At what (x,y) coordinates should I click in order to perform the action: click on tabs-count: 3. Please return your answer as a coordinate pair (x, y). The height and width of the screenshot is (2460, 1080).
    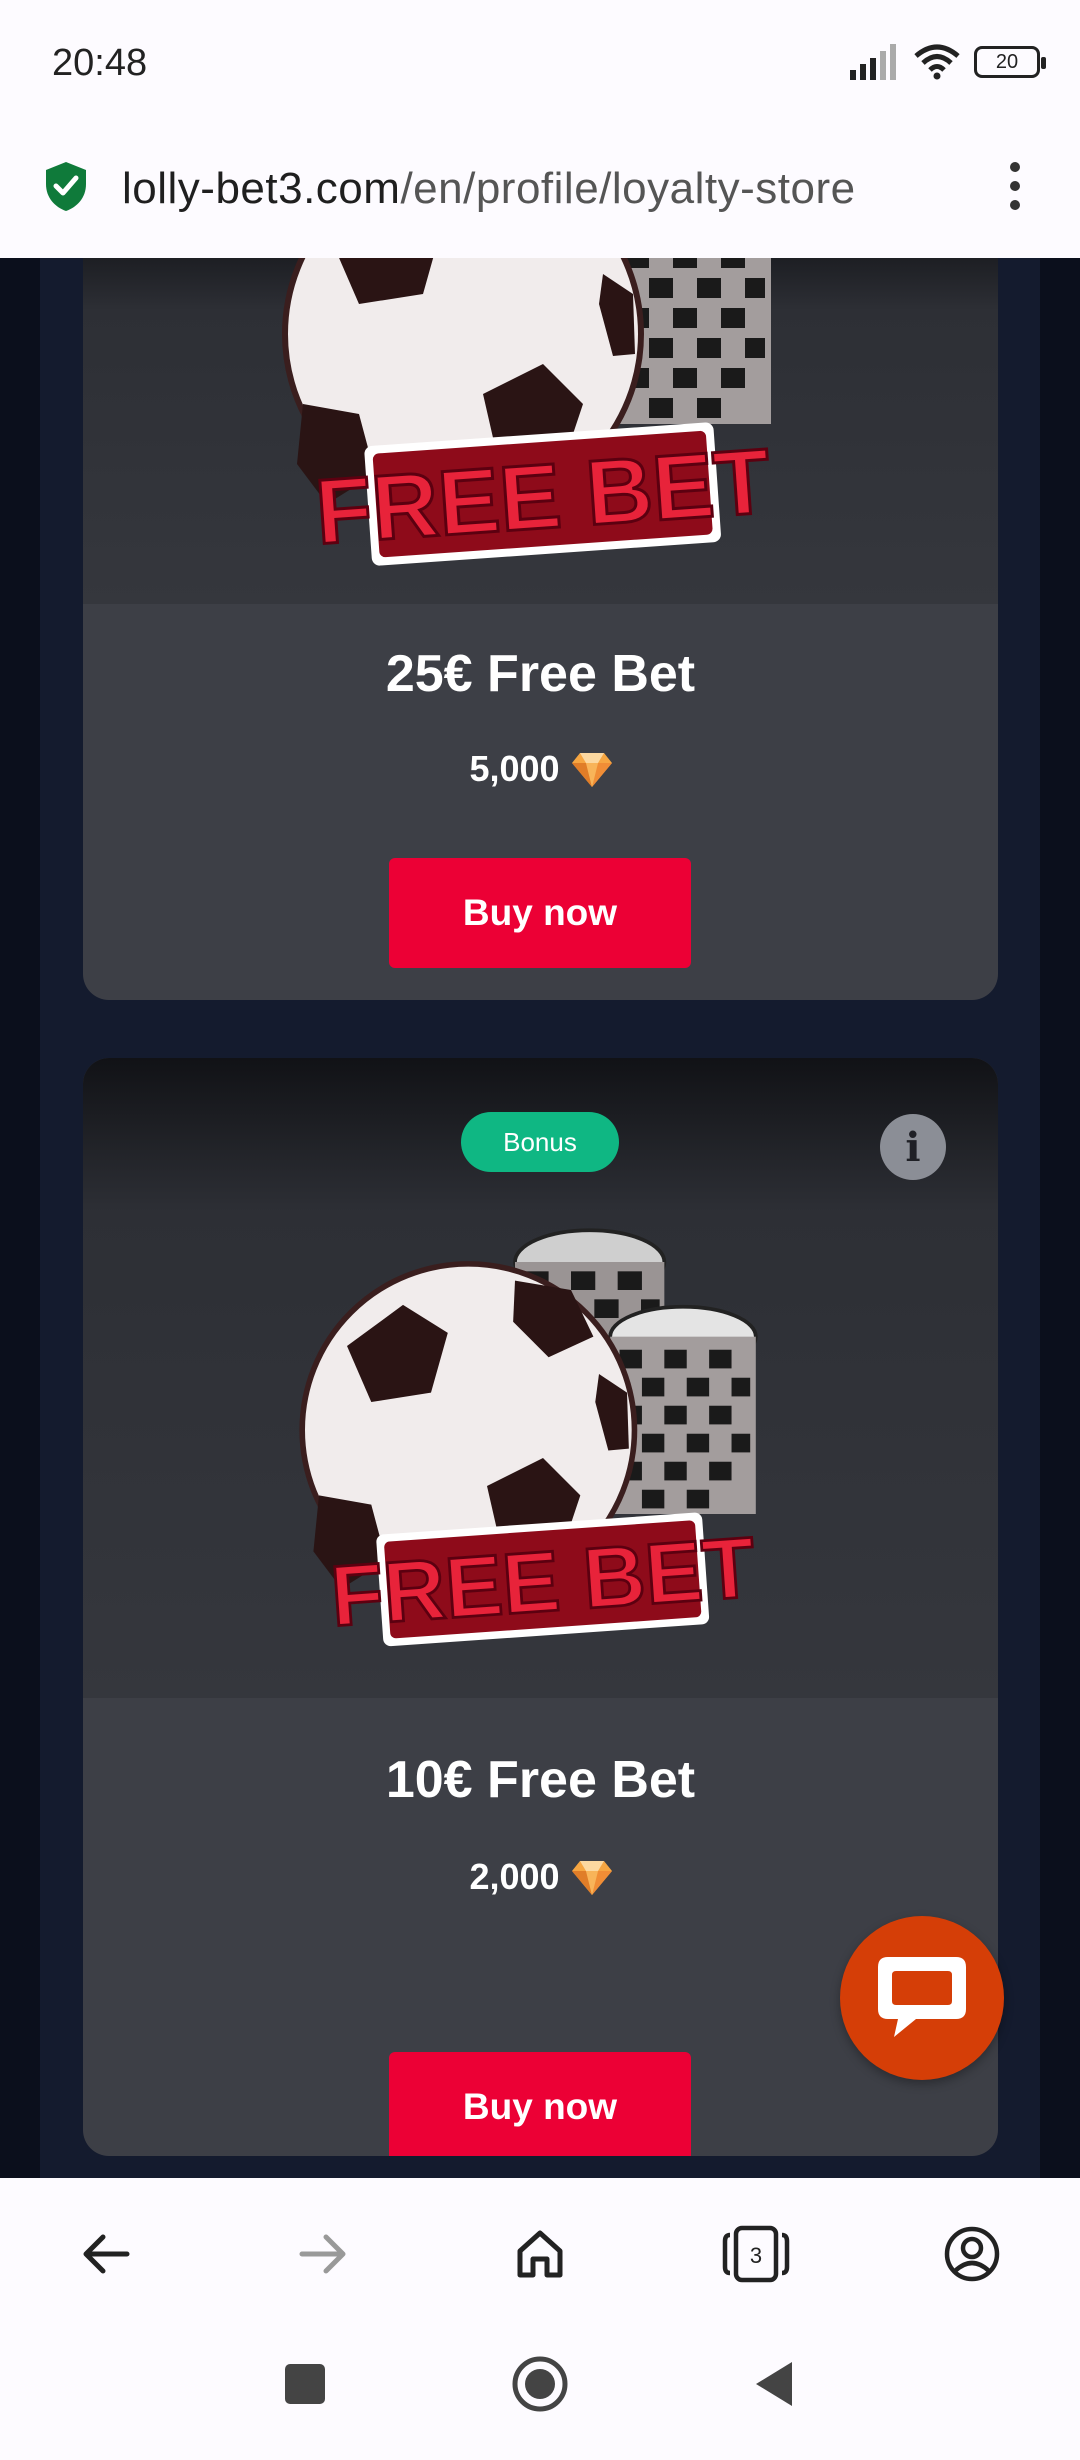
    Looking at the image, I should click on (756, 2255).